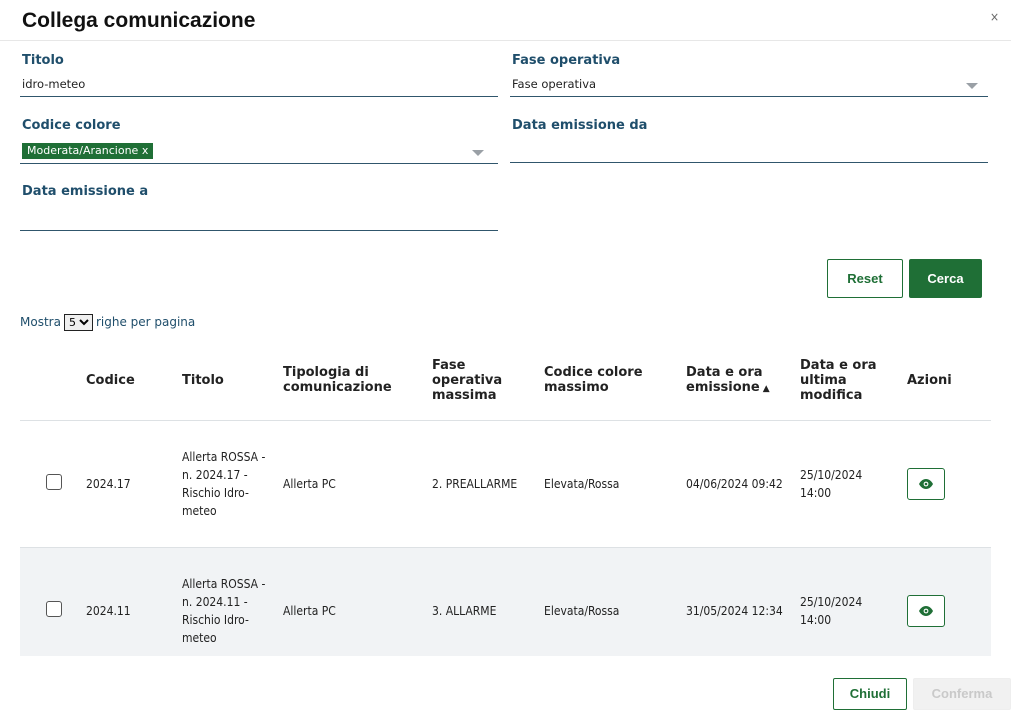 The height and width of the screenshot is (710, 1011). I want to click on header-data-emissione: Data e ora emissione ▲, so click(735, 380).